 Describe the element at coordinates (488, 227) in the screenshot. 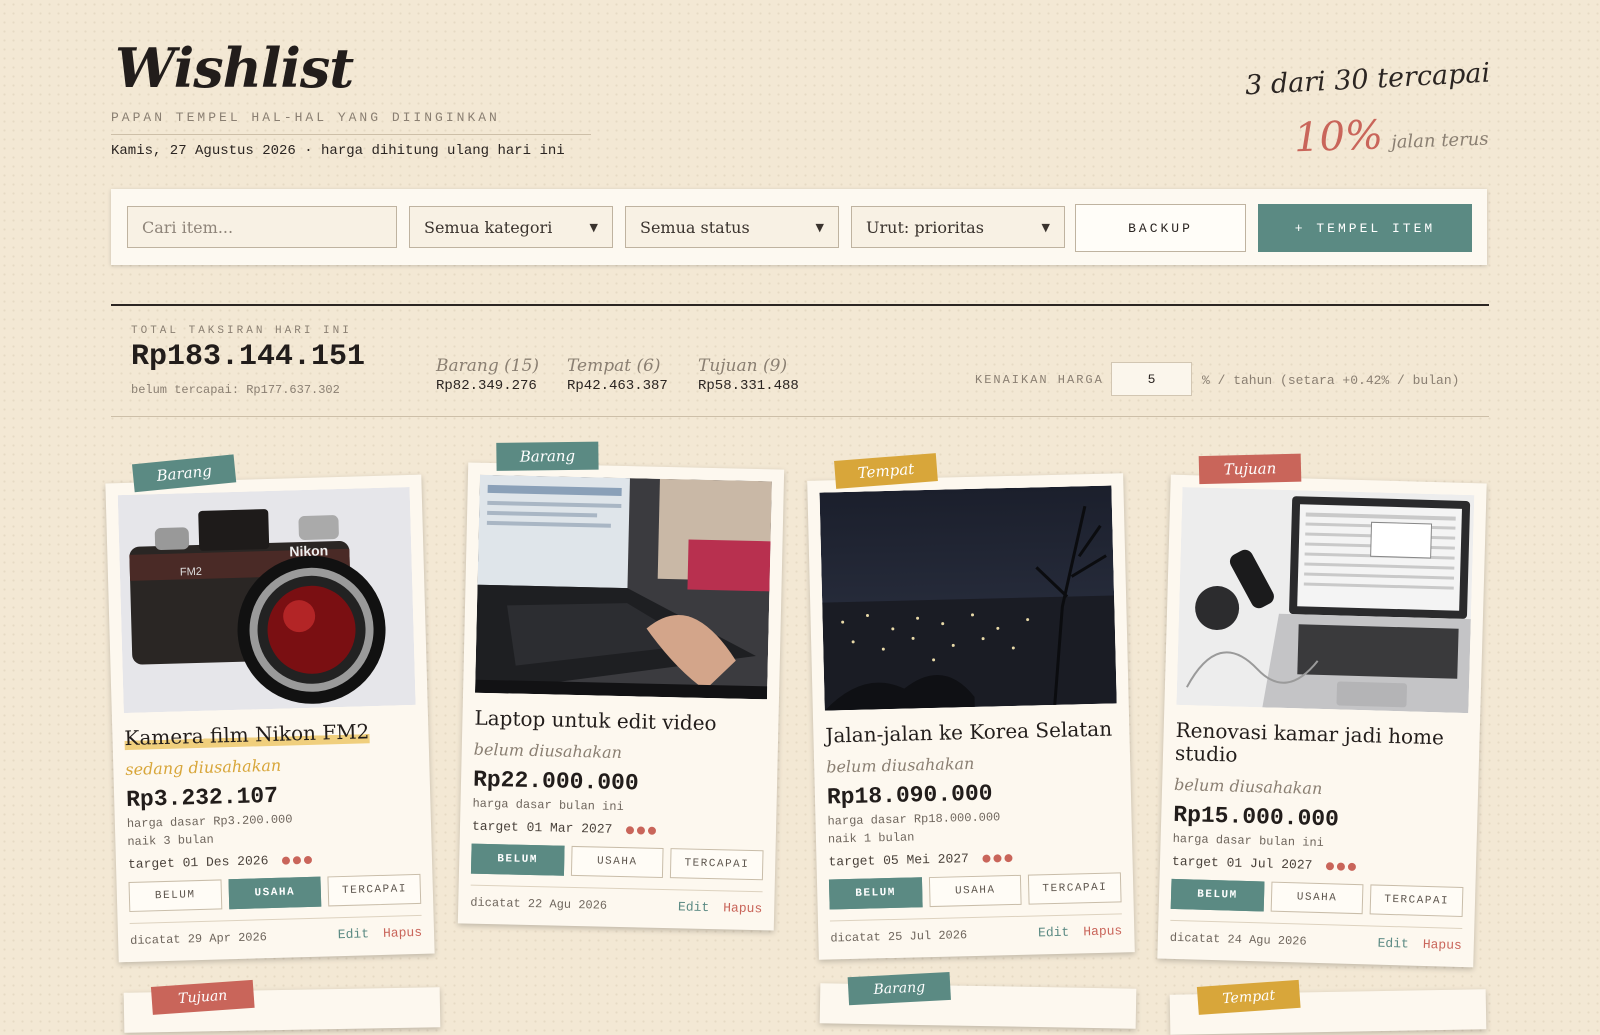

I see `category-select-value: Semua kategori` at that location.